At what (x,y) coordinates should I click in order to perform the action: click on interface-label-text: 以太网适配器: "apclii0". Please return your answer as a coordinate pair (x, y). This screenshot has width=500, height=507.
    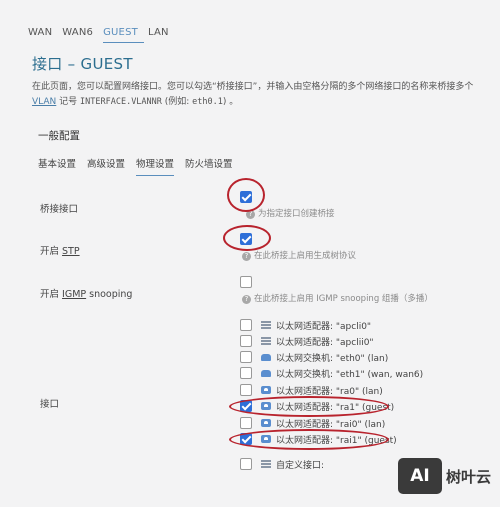
    Looking at the image, I should click on (325, 342).